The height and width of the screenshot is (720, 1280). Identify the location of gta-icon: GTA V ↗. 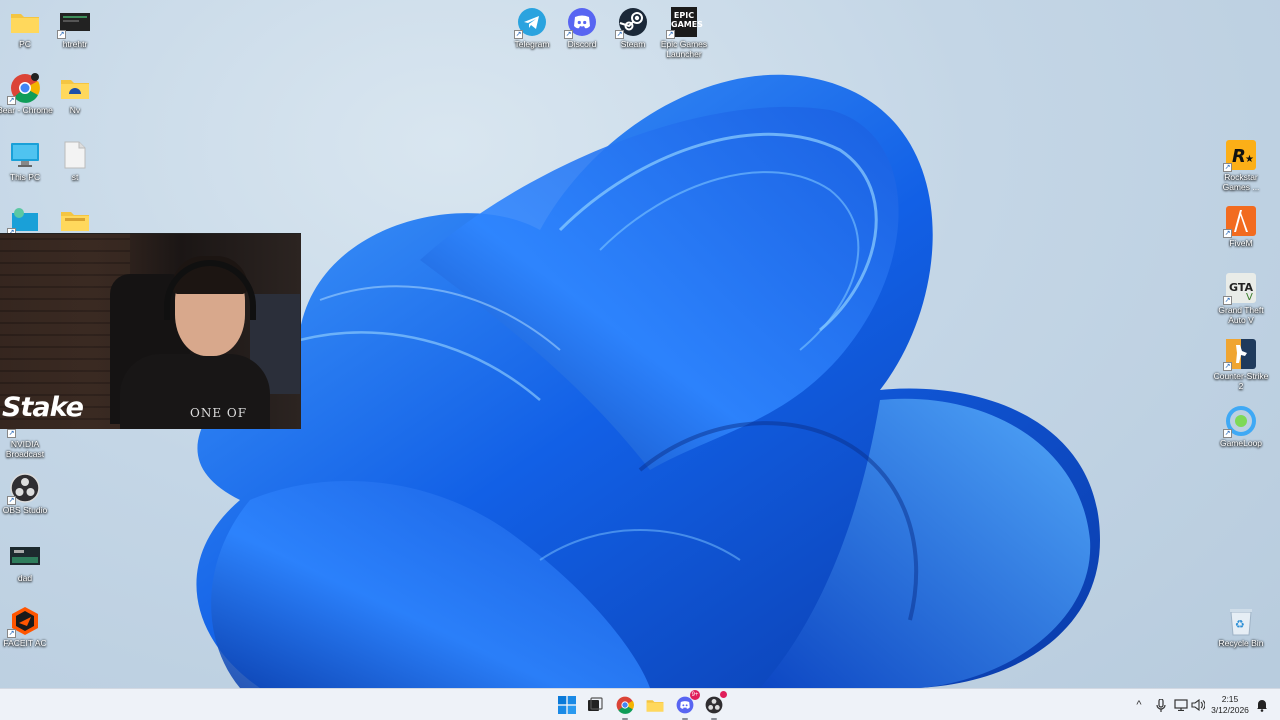
(1240, 288).